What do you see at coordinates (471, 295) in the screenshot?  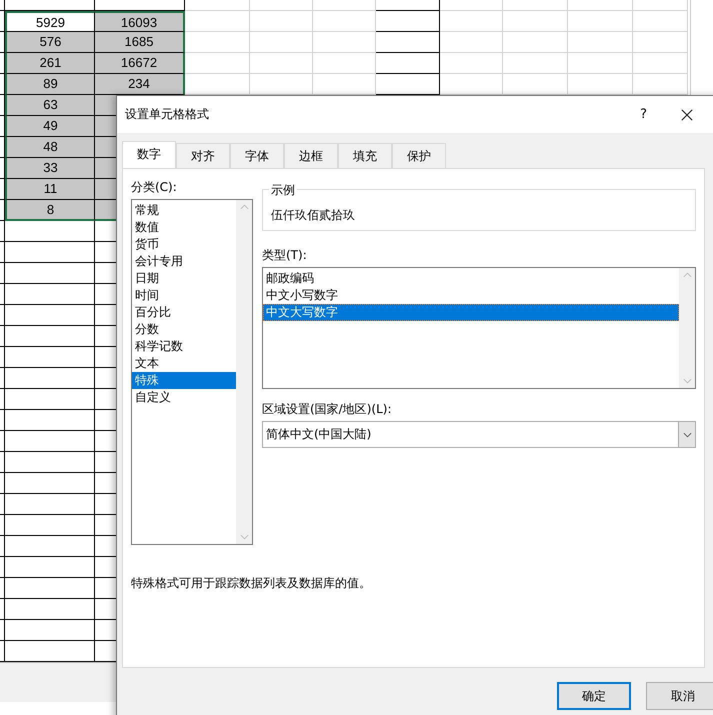 I see `list-item: 中文小写数字` at bounding box center [471, 295].